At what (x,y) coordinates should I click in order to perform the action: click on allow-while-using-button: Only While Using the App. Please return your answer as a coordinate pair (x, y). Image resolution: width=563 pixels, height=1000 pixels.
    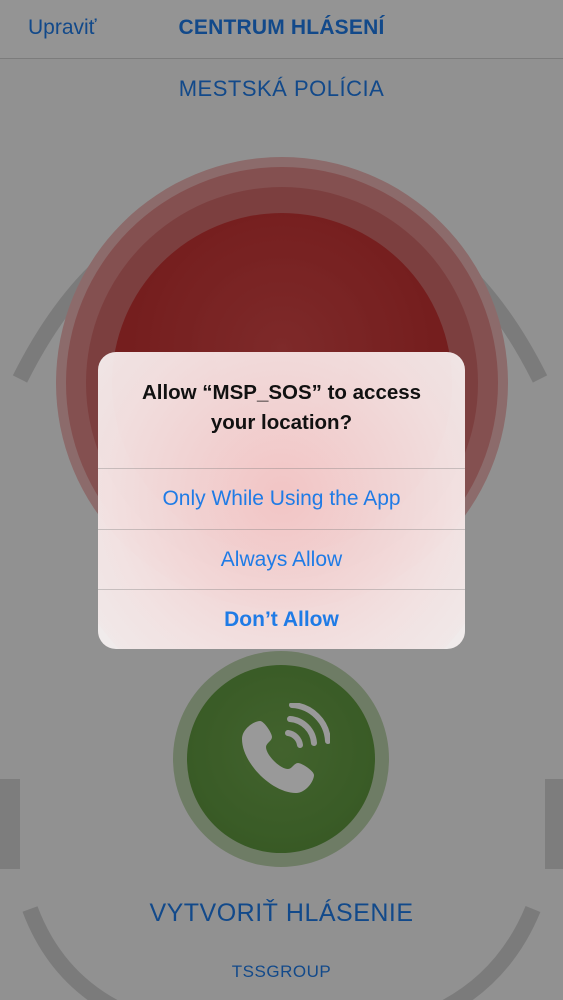
    Looking at the image, I should click on (281, 499).